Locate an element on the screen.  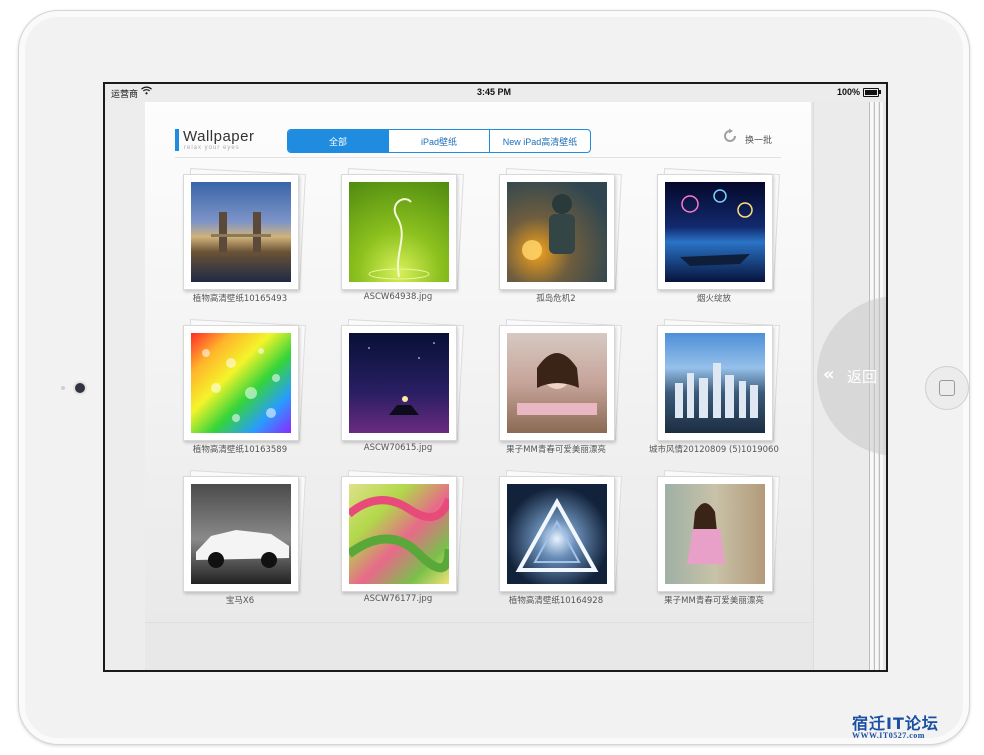
wallpaper-item: 植物高清壁纸10164928 is located at coordinates (556, 543).